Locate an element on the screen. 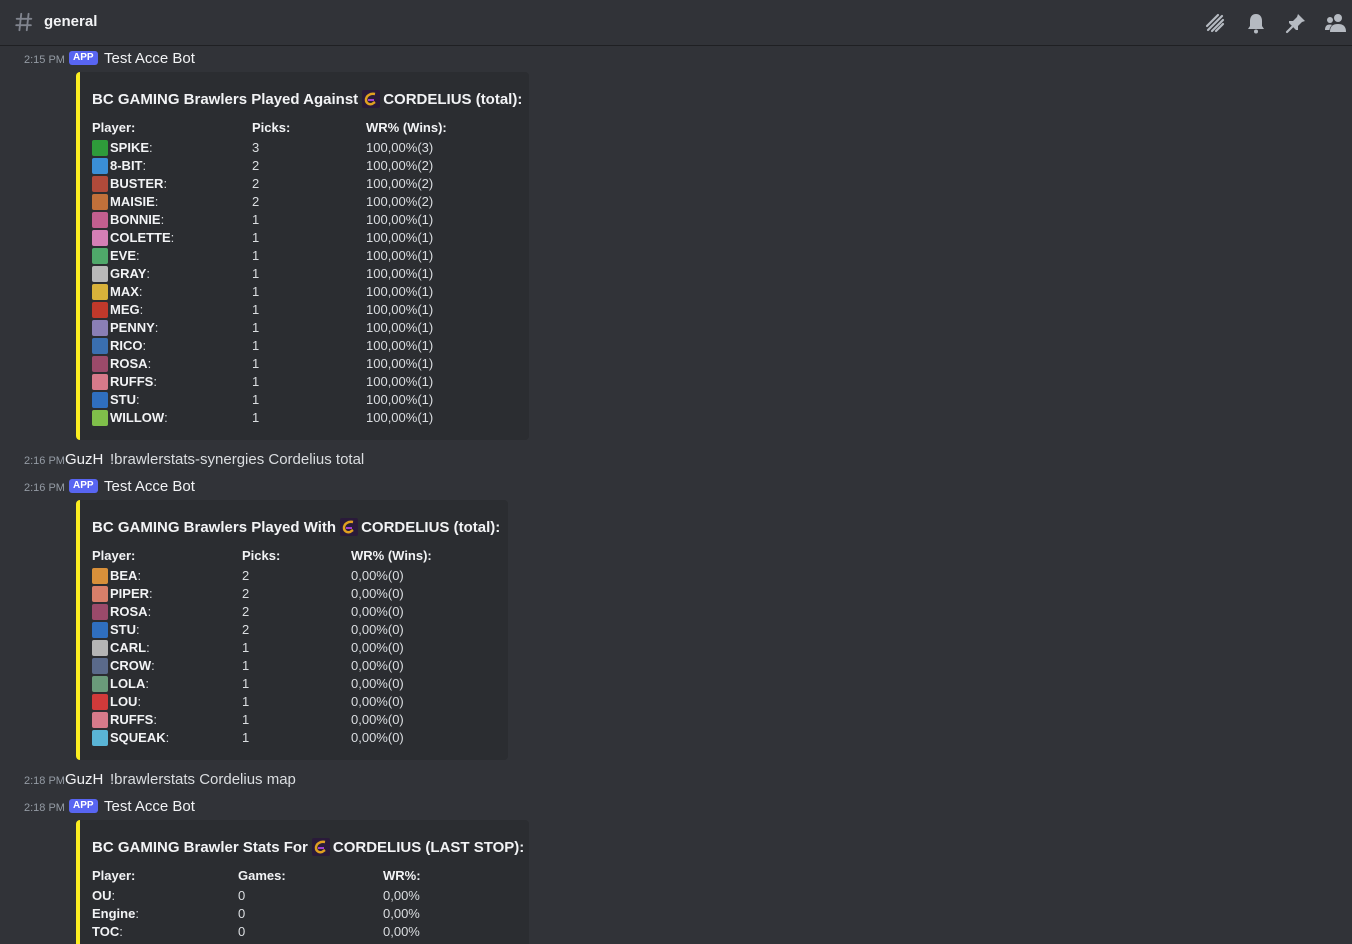  pin-icon is located at coordinates (1296, 23).